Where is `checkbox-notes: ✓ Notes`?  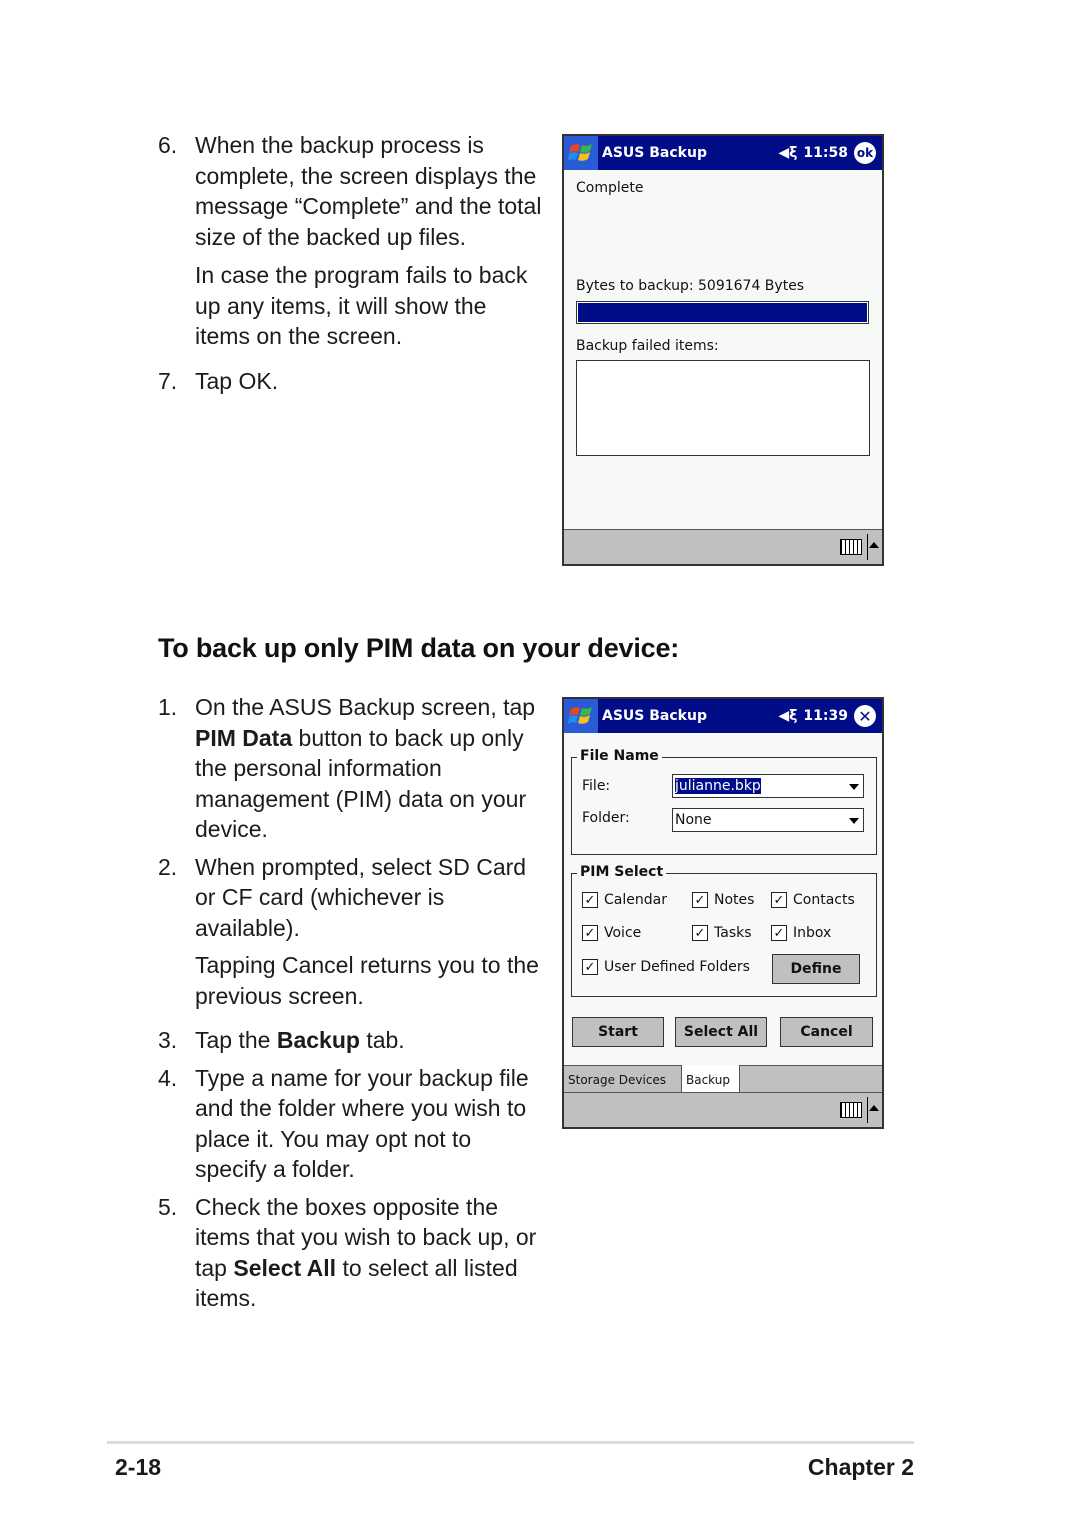
checkbox-notes: ✓ Notes is located at coordinates (723, 900).